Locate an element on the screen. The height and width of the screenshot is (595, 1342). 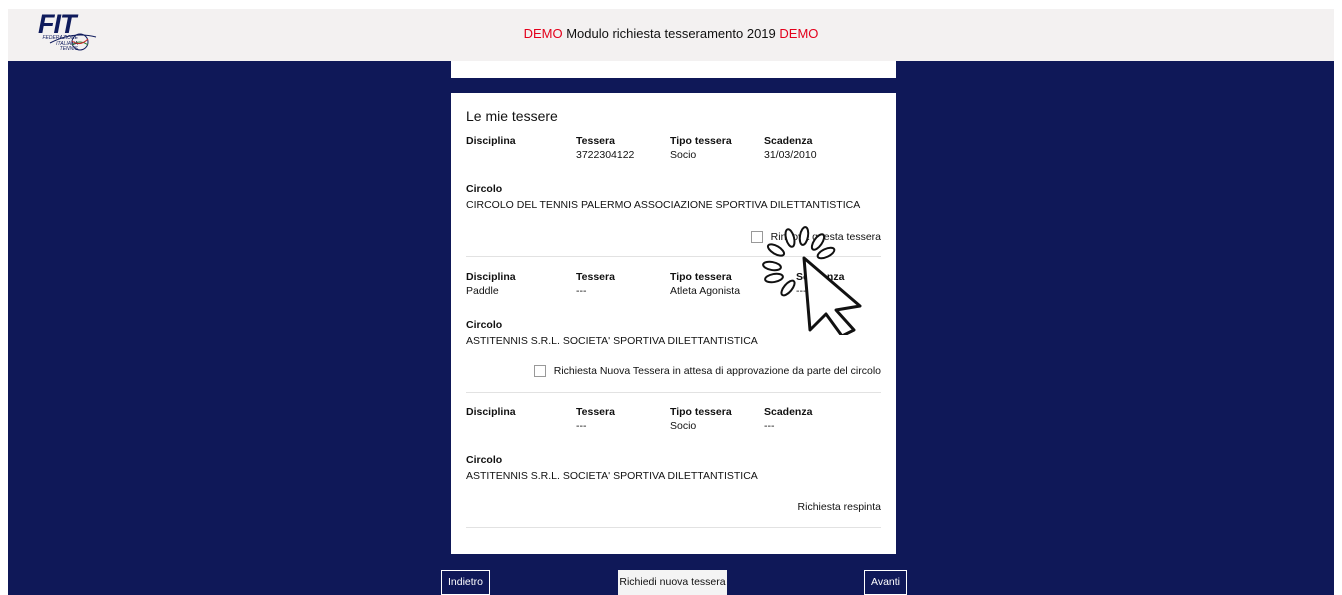
next-button: Avanti is located at coordinates (885, 582).